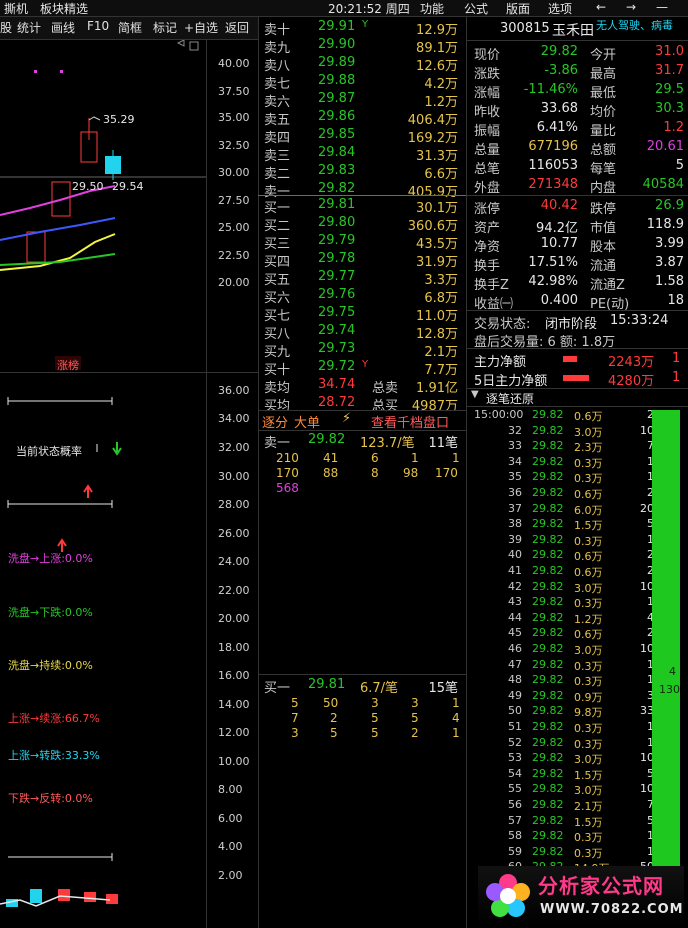 The image size is (688, 928). What do you see at coordinates (564, 837) in the screenshot?
I see `tick-row: 58 29.82 0.3万 1` at bounding box center [564, 837].